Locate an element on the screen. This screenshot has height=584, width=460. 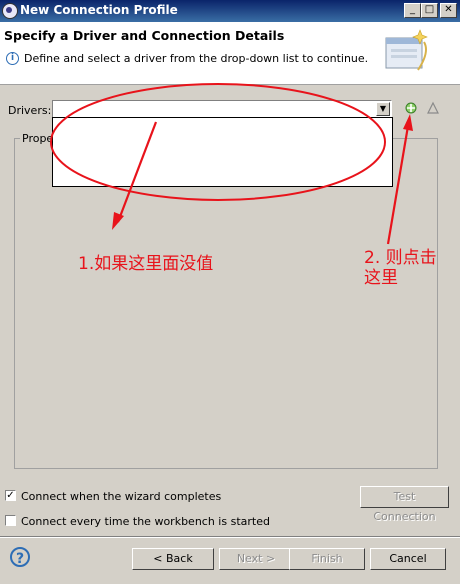
annotation-note-2-line2: 这里 is located at coordinates (381, 278).